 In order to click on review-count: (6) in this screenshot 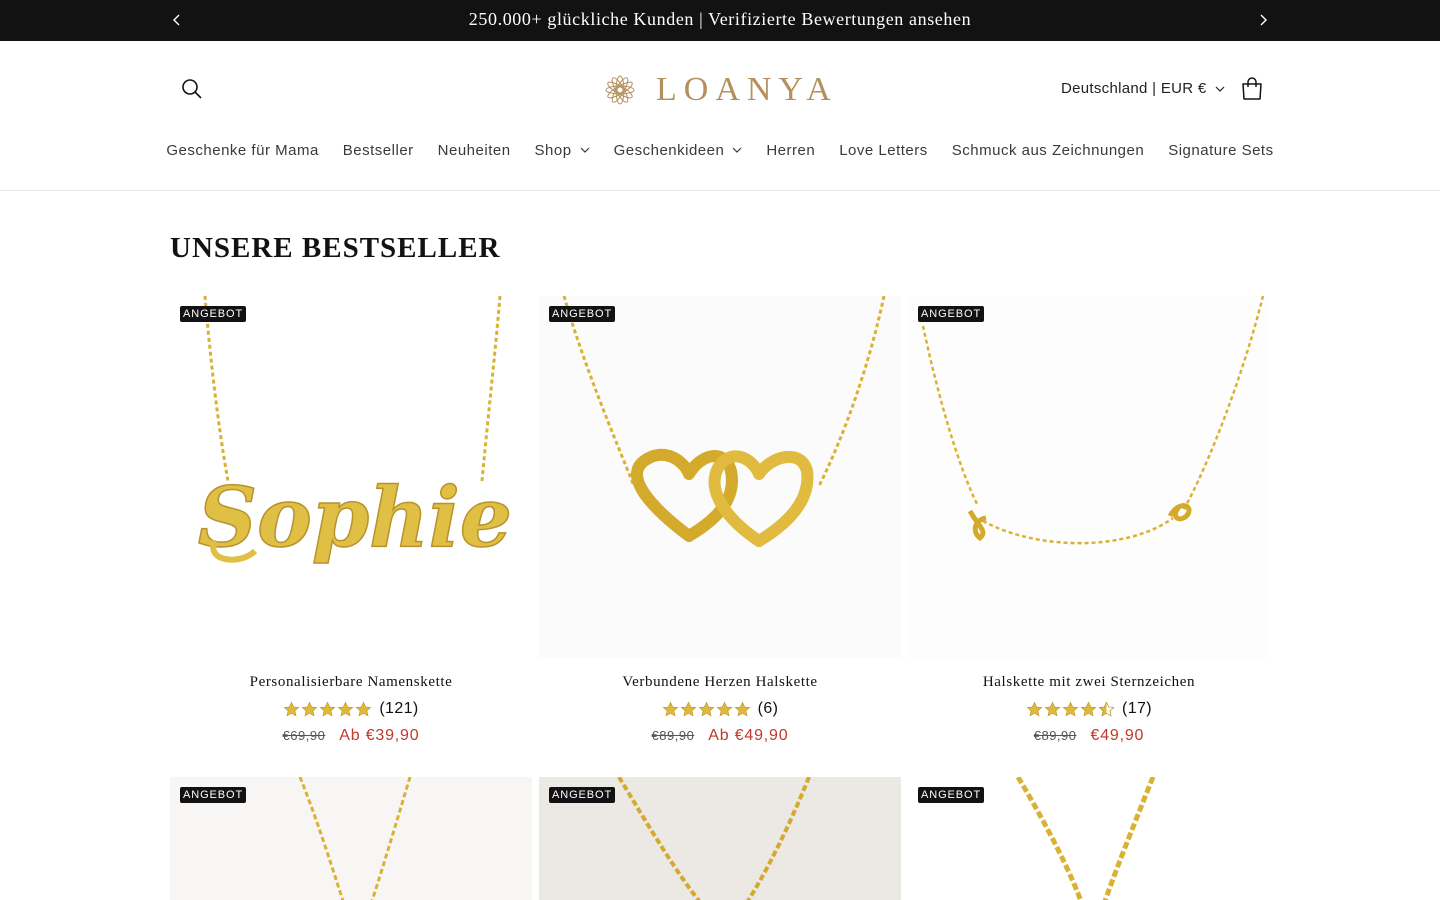, I will do `click(768, 708)`.